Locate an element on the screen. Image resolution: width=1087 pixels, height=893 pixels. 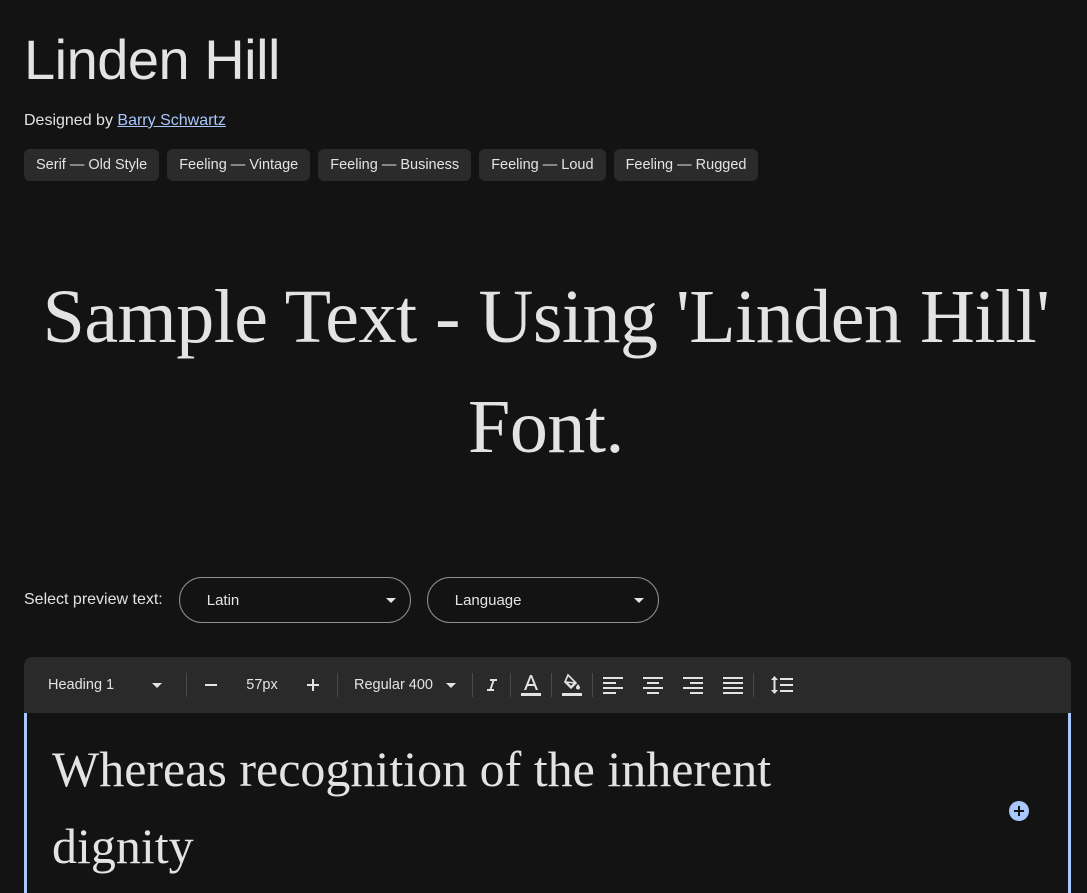
style-dropdown: Heading 1 is located at coordinates (105, 685).